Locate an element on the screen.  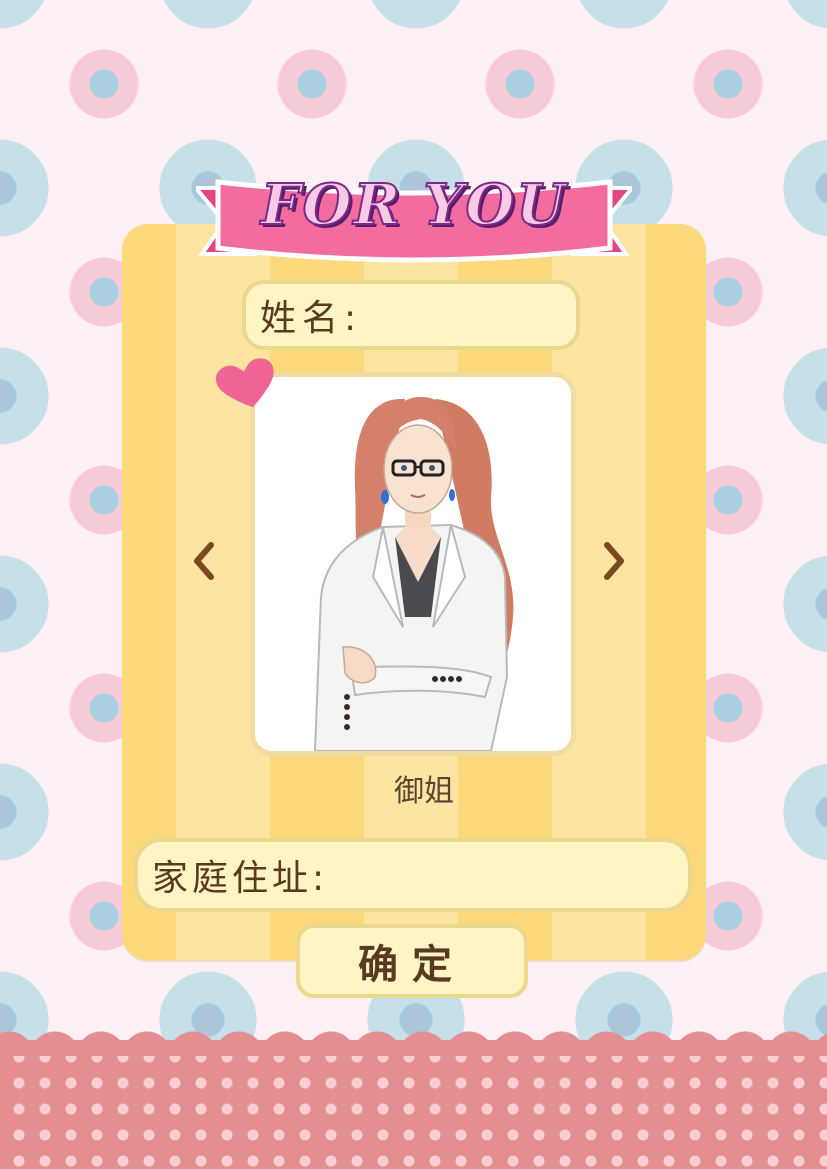
dotted-footer-band is located at coordinates (413, 1104).